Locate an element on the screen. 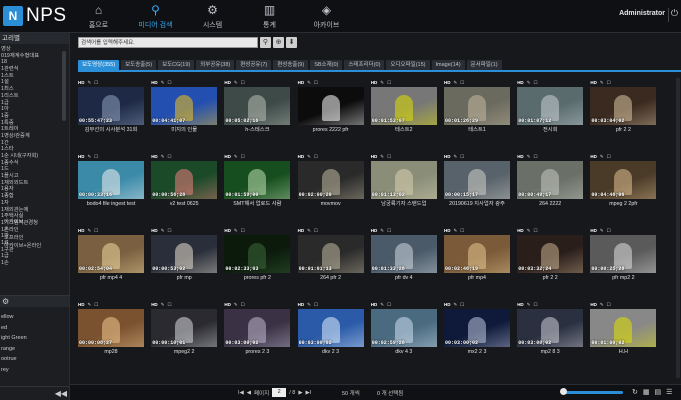 Image resolution: width=681 pixels, height=400 pixels. category-tab: 외부공유(38) is located at coordinates (215, 65).